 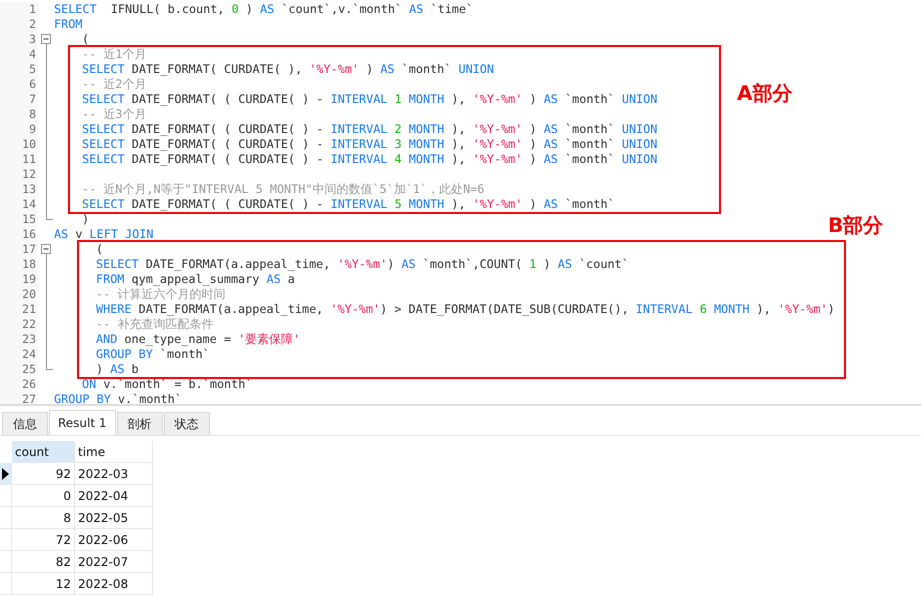 I want to click on table-cell: 2022-04, so click(x=114, y=496).